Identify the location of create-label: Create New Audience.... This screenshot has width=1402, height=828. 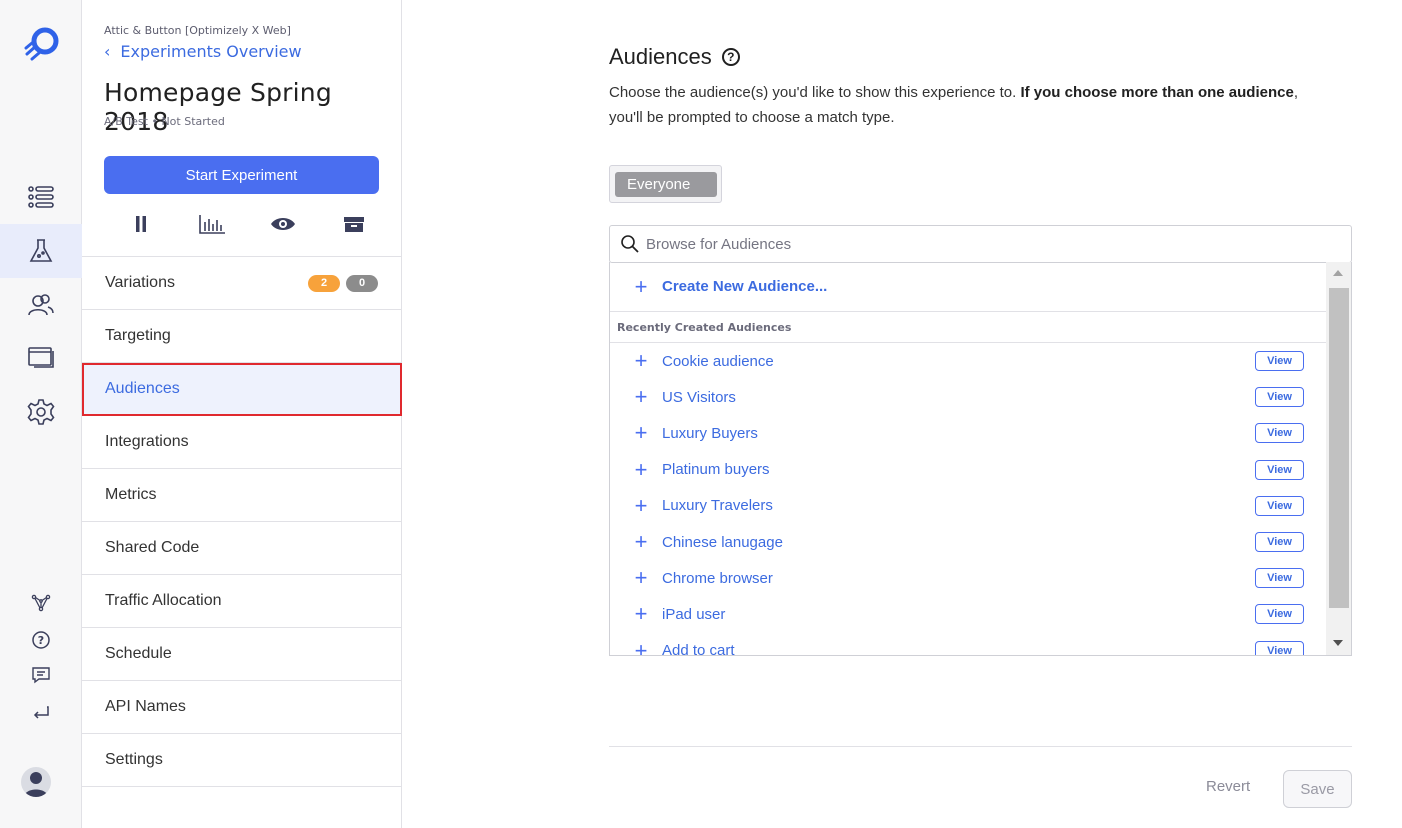
(745, 286).